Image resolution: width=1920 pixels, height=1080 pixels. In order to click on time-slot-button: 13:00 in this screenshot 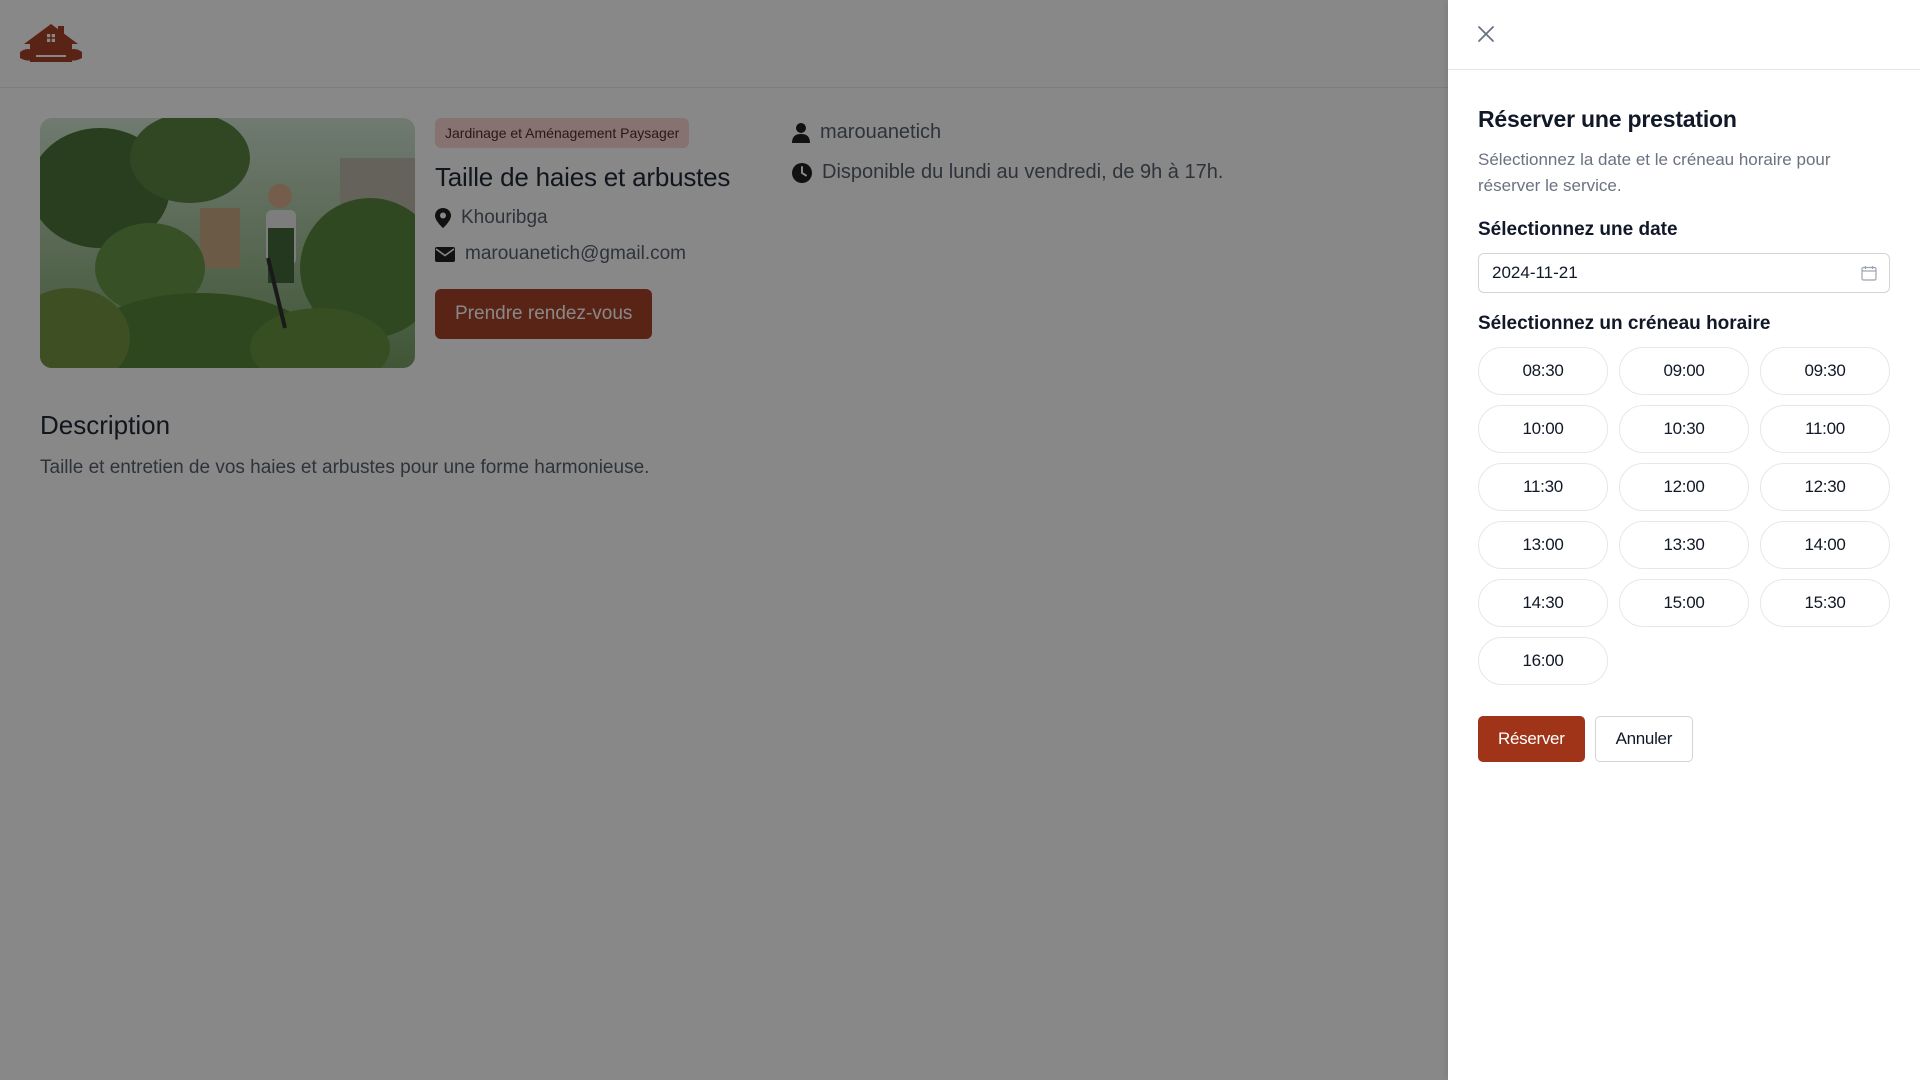, I will do `click(1543, 545)`.